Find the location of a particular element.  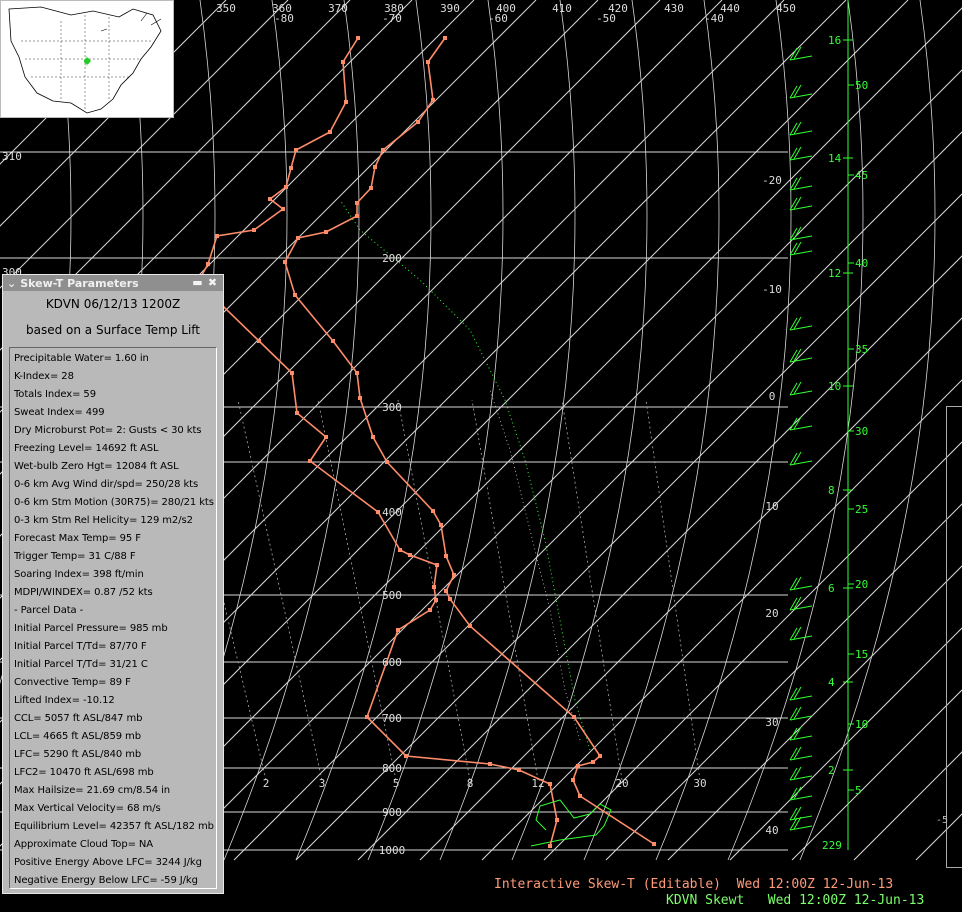

minimize-icon: ▬ is located at coordinates (197, 283).